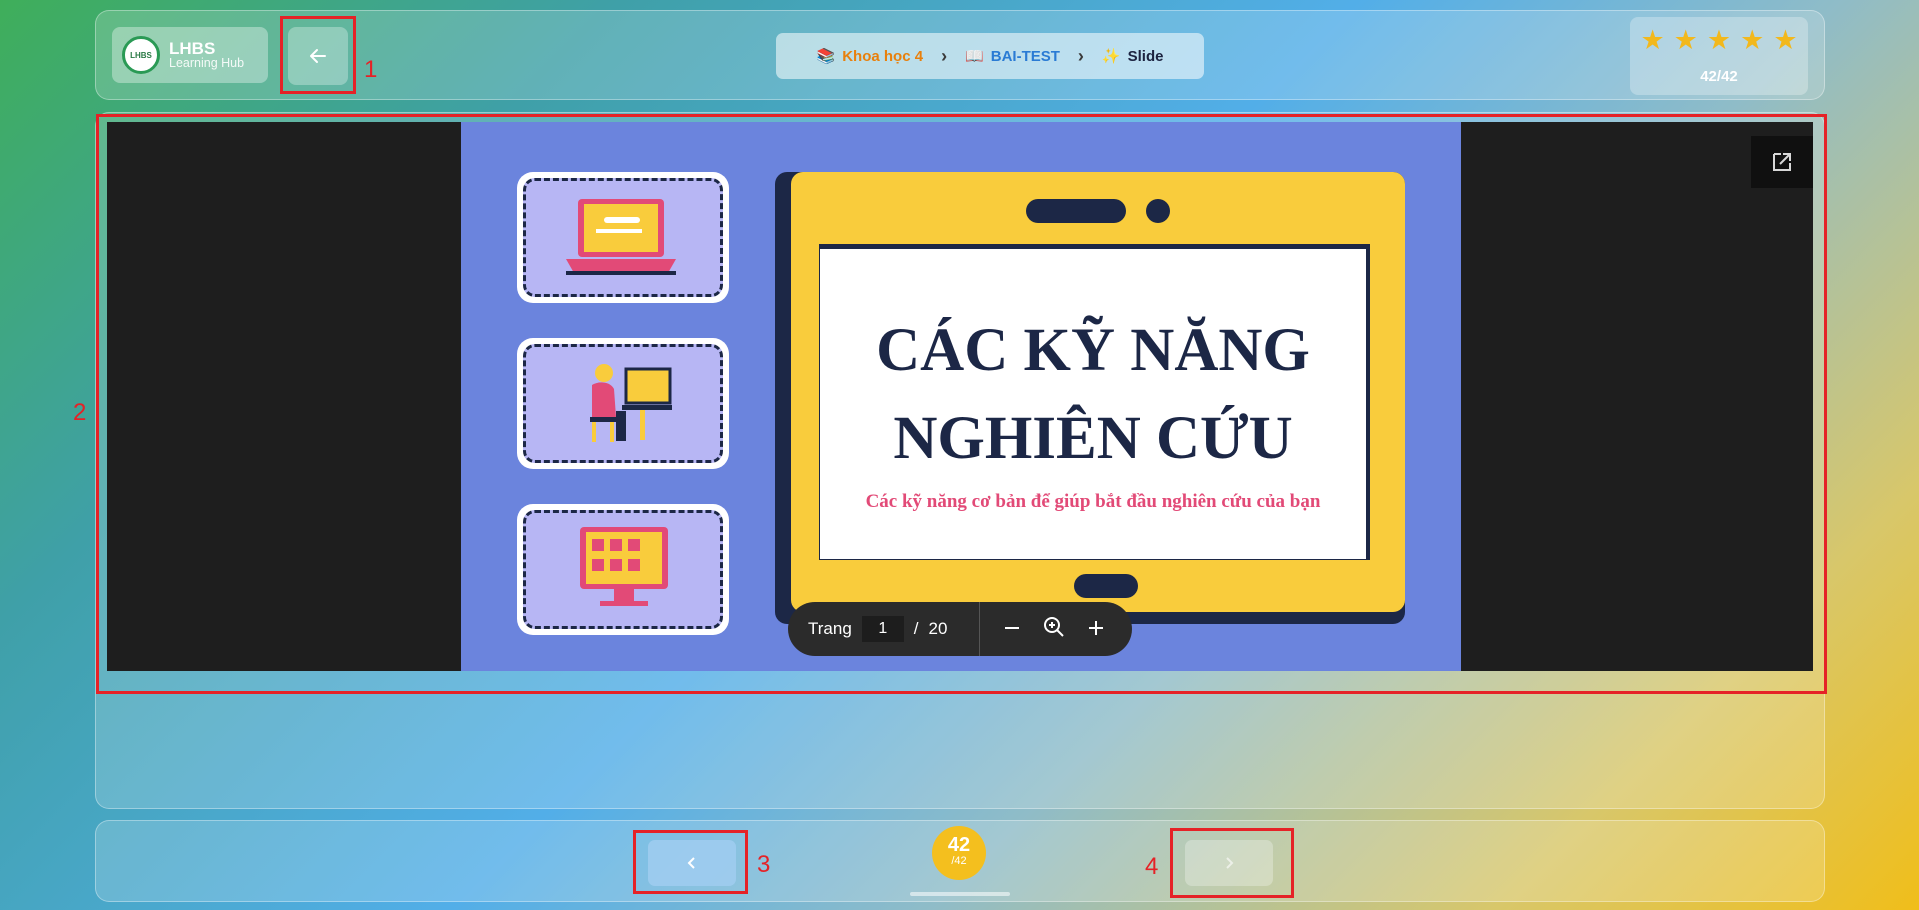 This screenshot has height=910, width=1919. I want to click on books-icon: 📚, so click(826, 56).